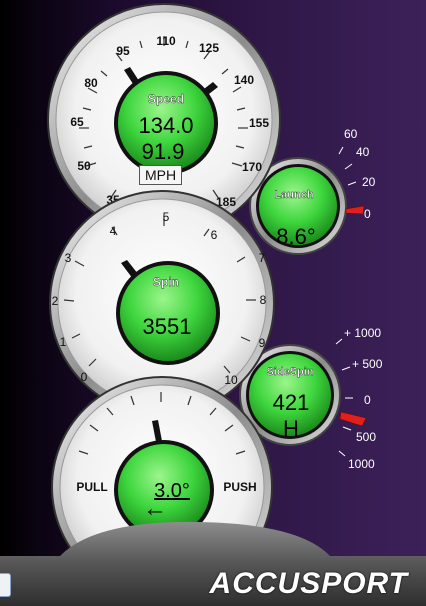 The width and height of the screenshot is (426, 606). Describe the element at coordinates (77, 122) in the screenshot. I see `speed-tick-65: 65` at that location.